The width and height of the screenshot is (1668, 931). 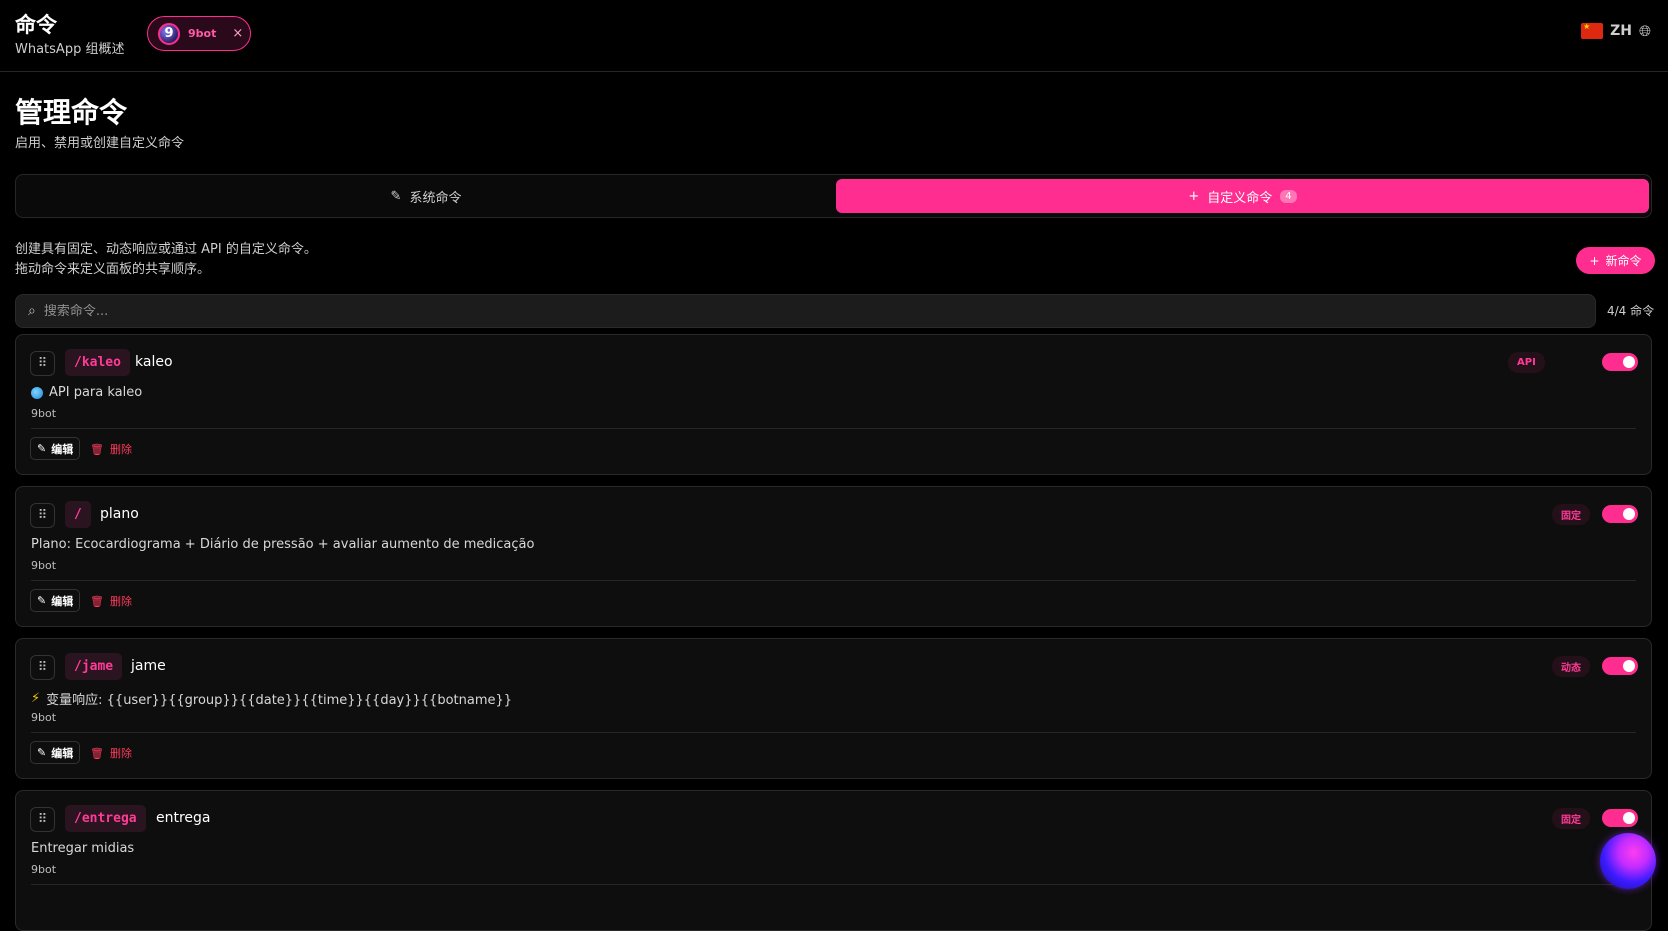 What do you see at coordinates (37, 392) in the screenshot?
I see `globe-icon` at bounding box center [37, 392].